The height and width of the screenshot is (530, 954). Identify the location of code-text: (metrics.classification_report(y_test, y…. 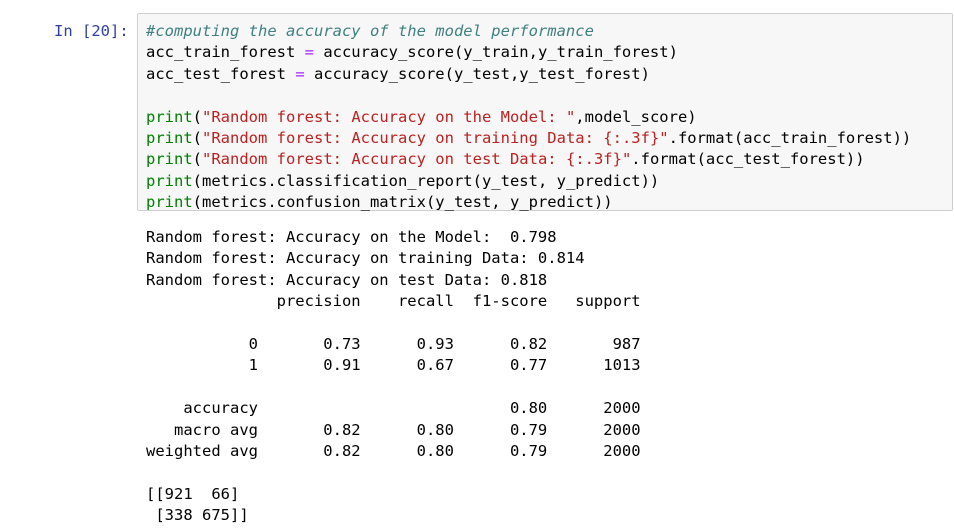
(426, 180).